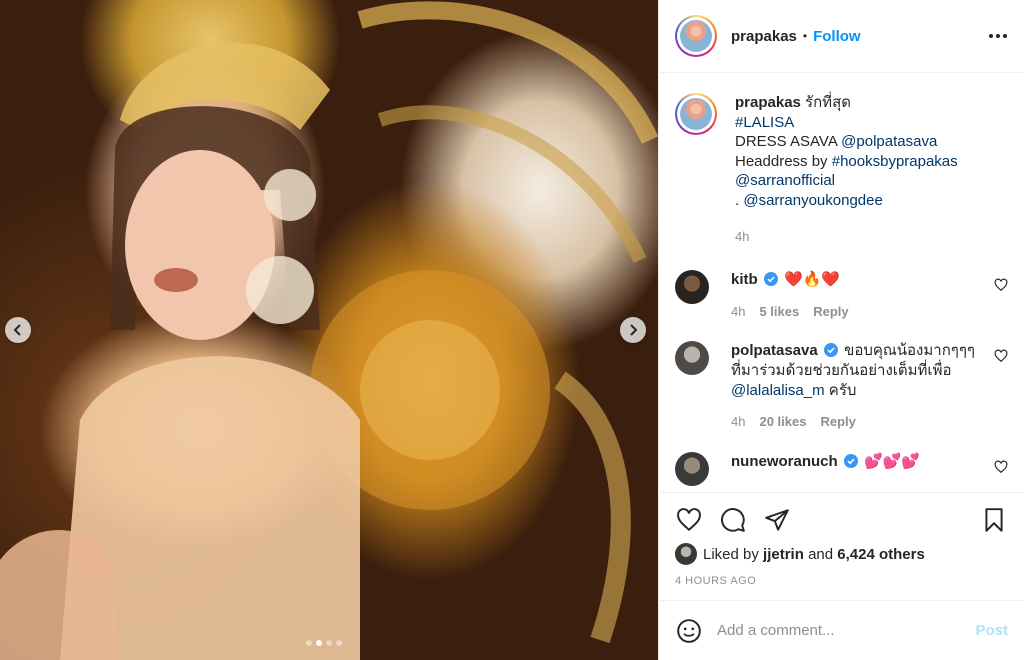  I want to click on caption-time: 4h, so click(742, 237).